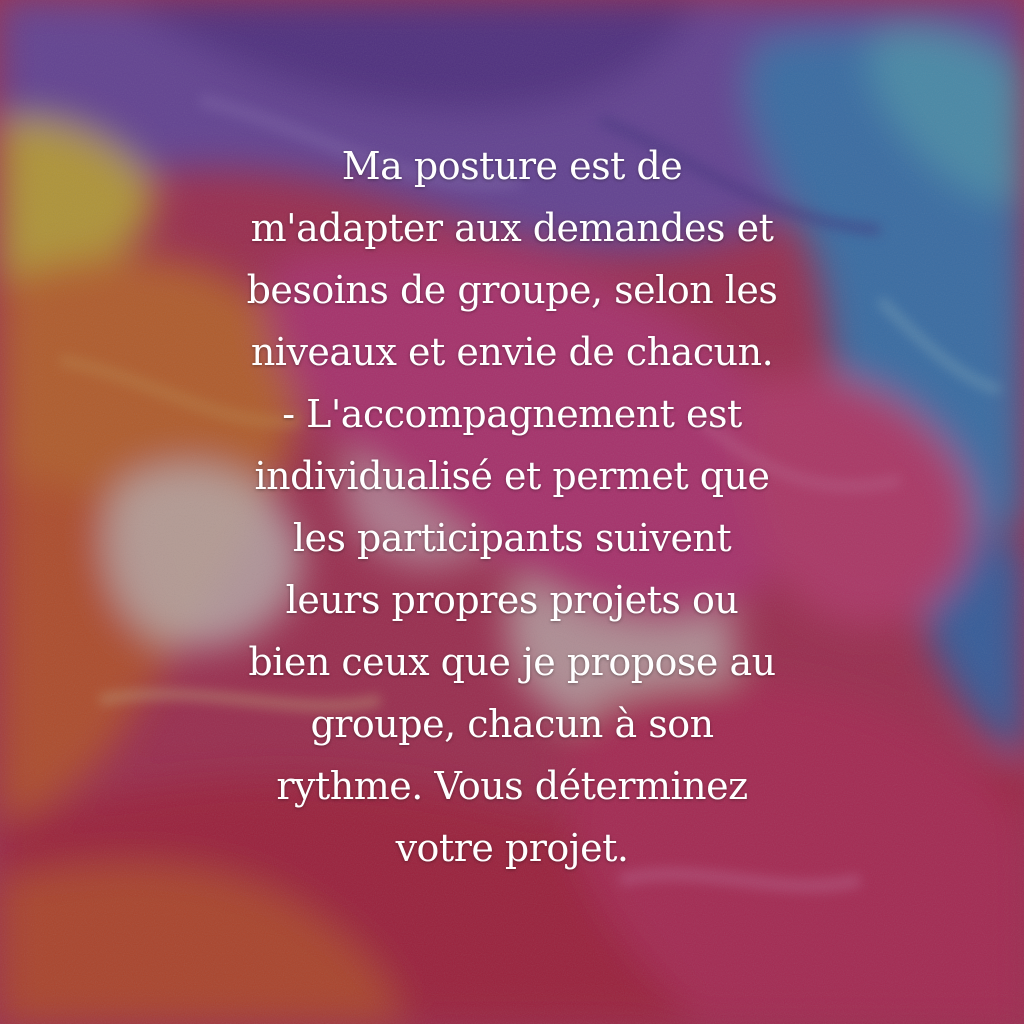 The image size is (1024, 1024). Describe the element at coordinates (512, 228) in the screenshot. I see `quote-line: m'adapter aux demandes et` at that location.